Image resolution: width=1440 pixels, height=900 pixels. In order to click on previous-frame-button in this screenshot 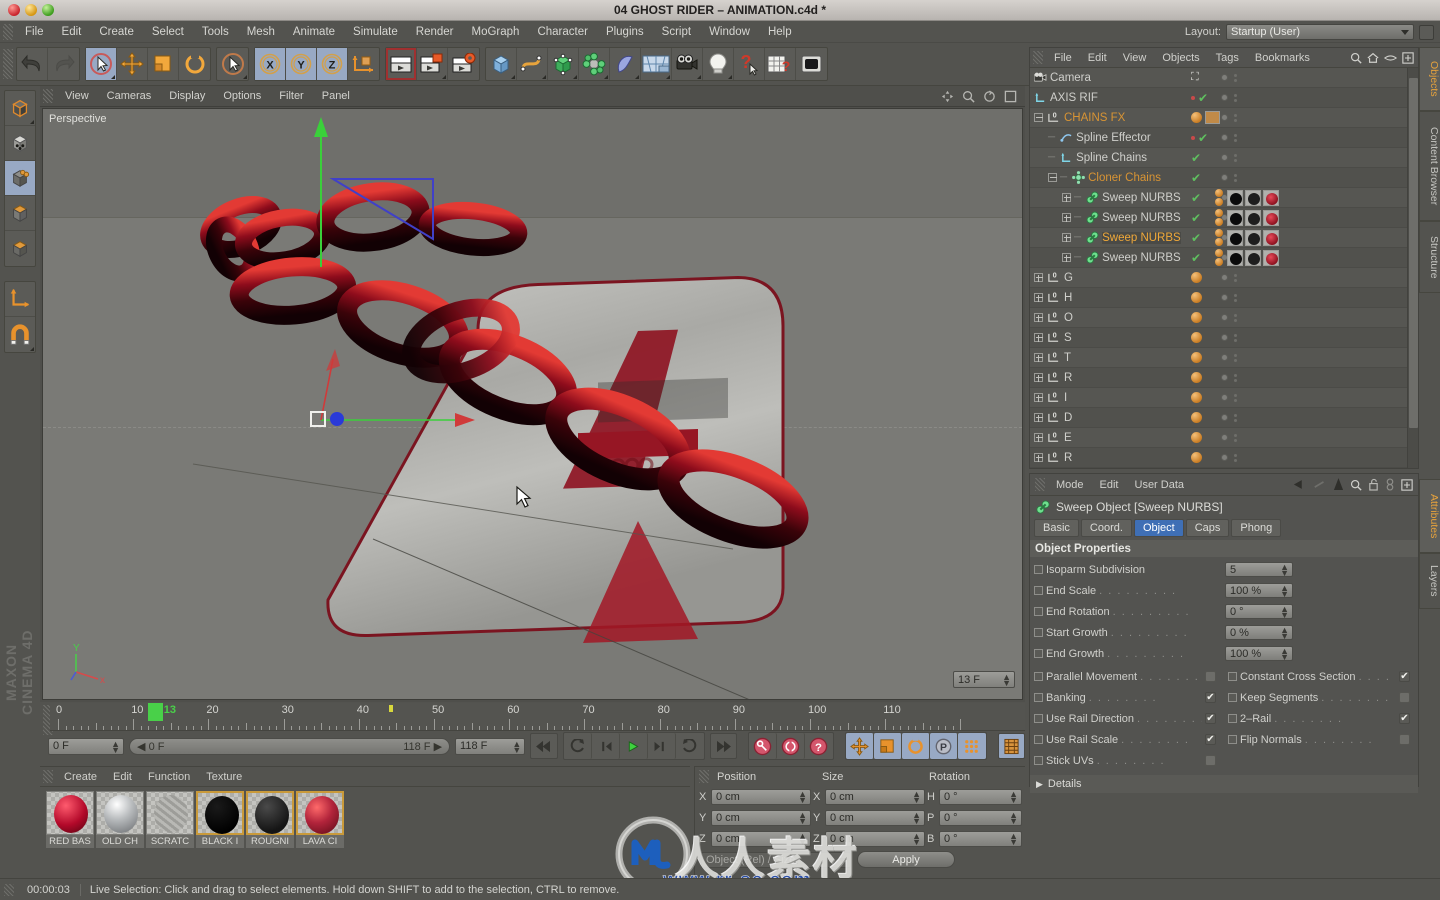, I will do `click(606, 746)`.